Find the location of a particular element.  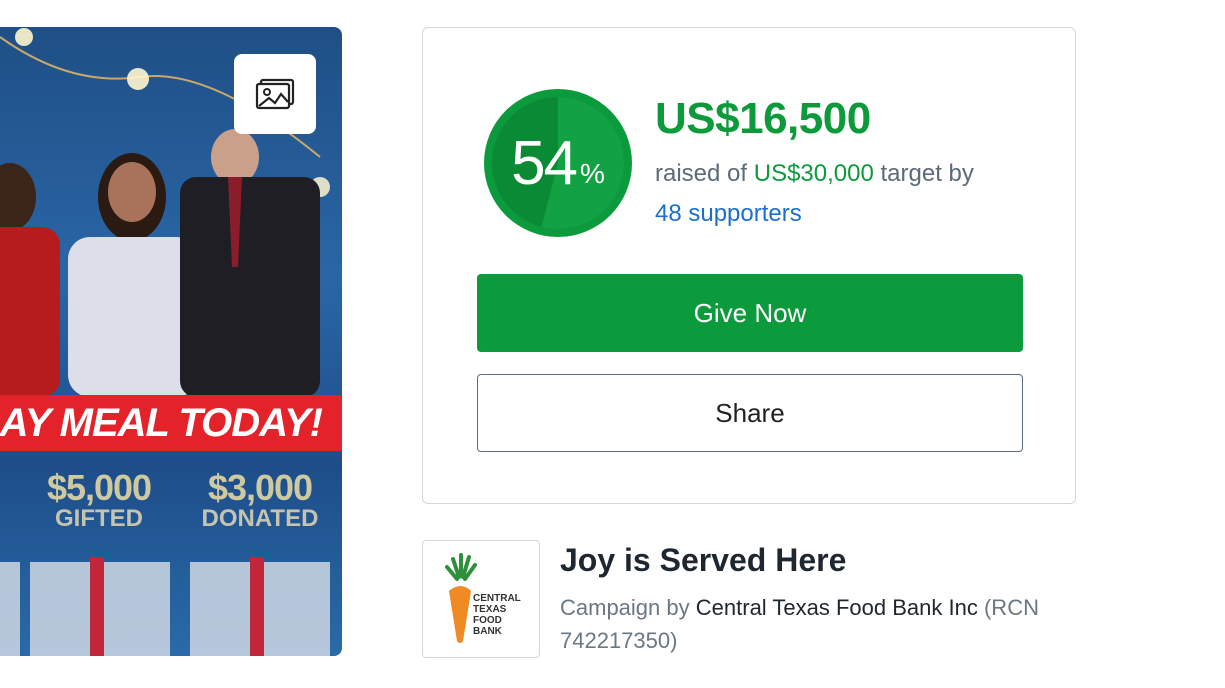

hero-banner: AY MEAL TODAY! is located at coordinates (171, 423).